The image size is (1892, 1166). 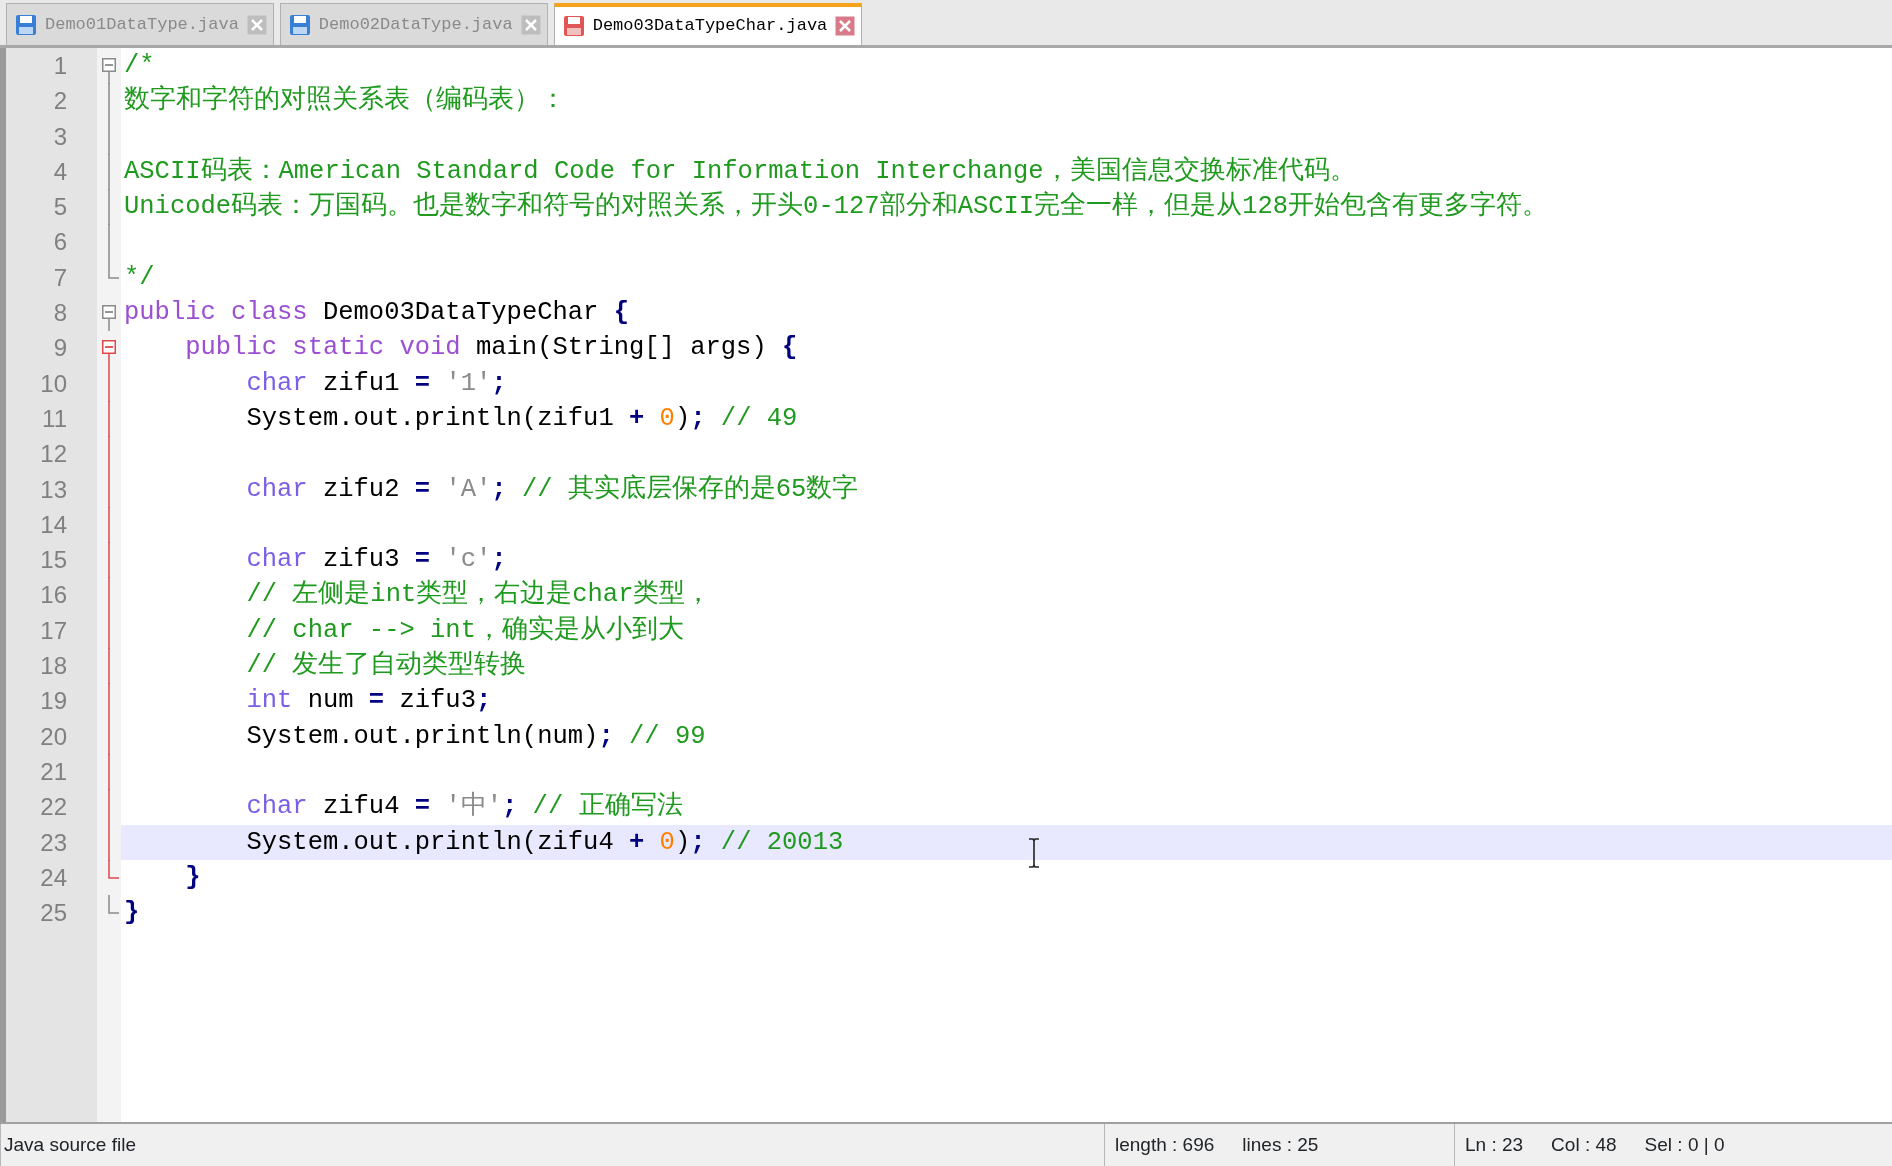 What do you see at coordinates (60, 66) in the screenshot?
I see `line-number: 1` at bounding box center [60, 66].